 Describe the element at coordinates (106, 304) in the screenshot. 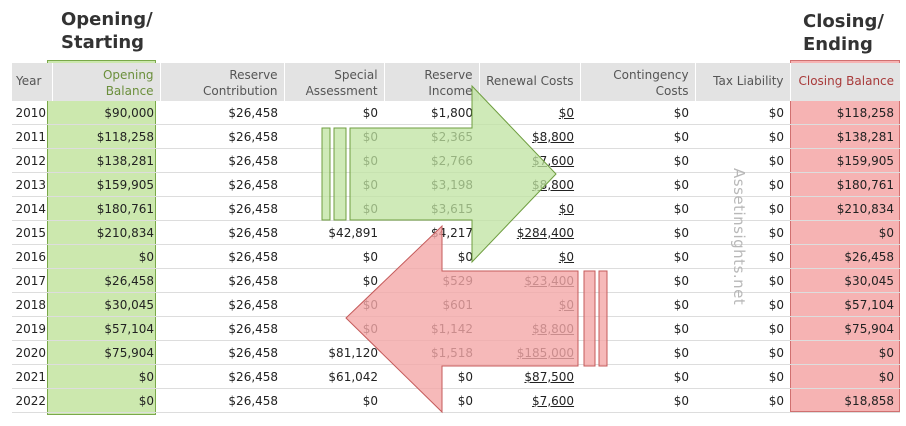

I see `cell-opening: $30,045` at that location.